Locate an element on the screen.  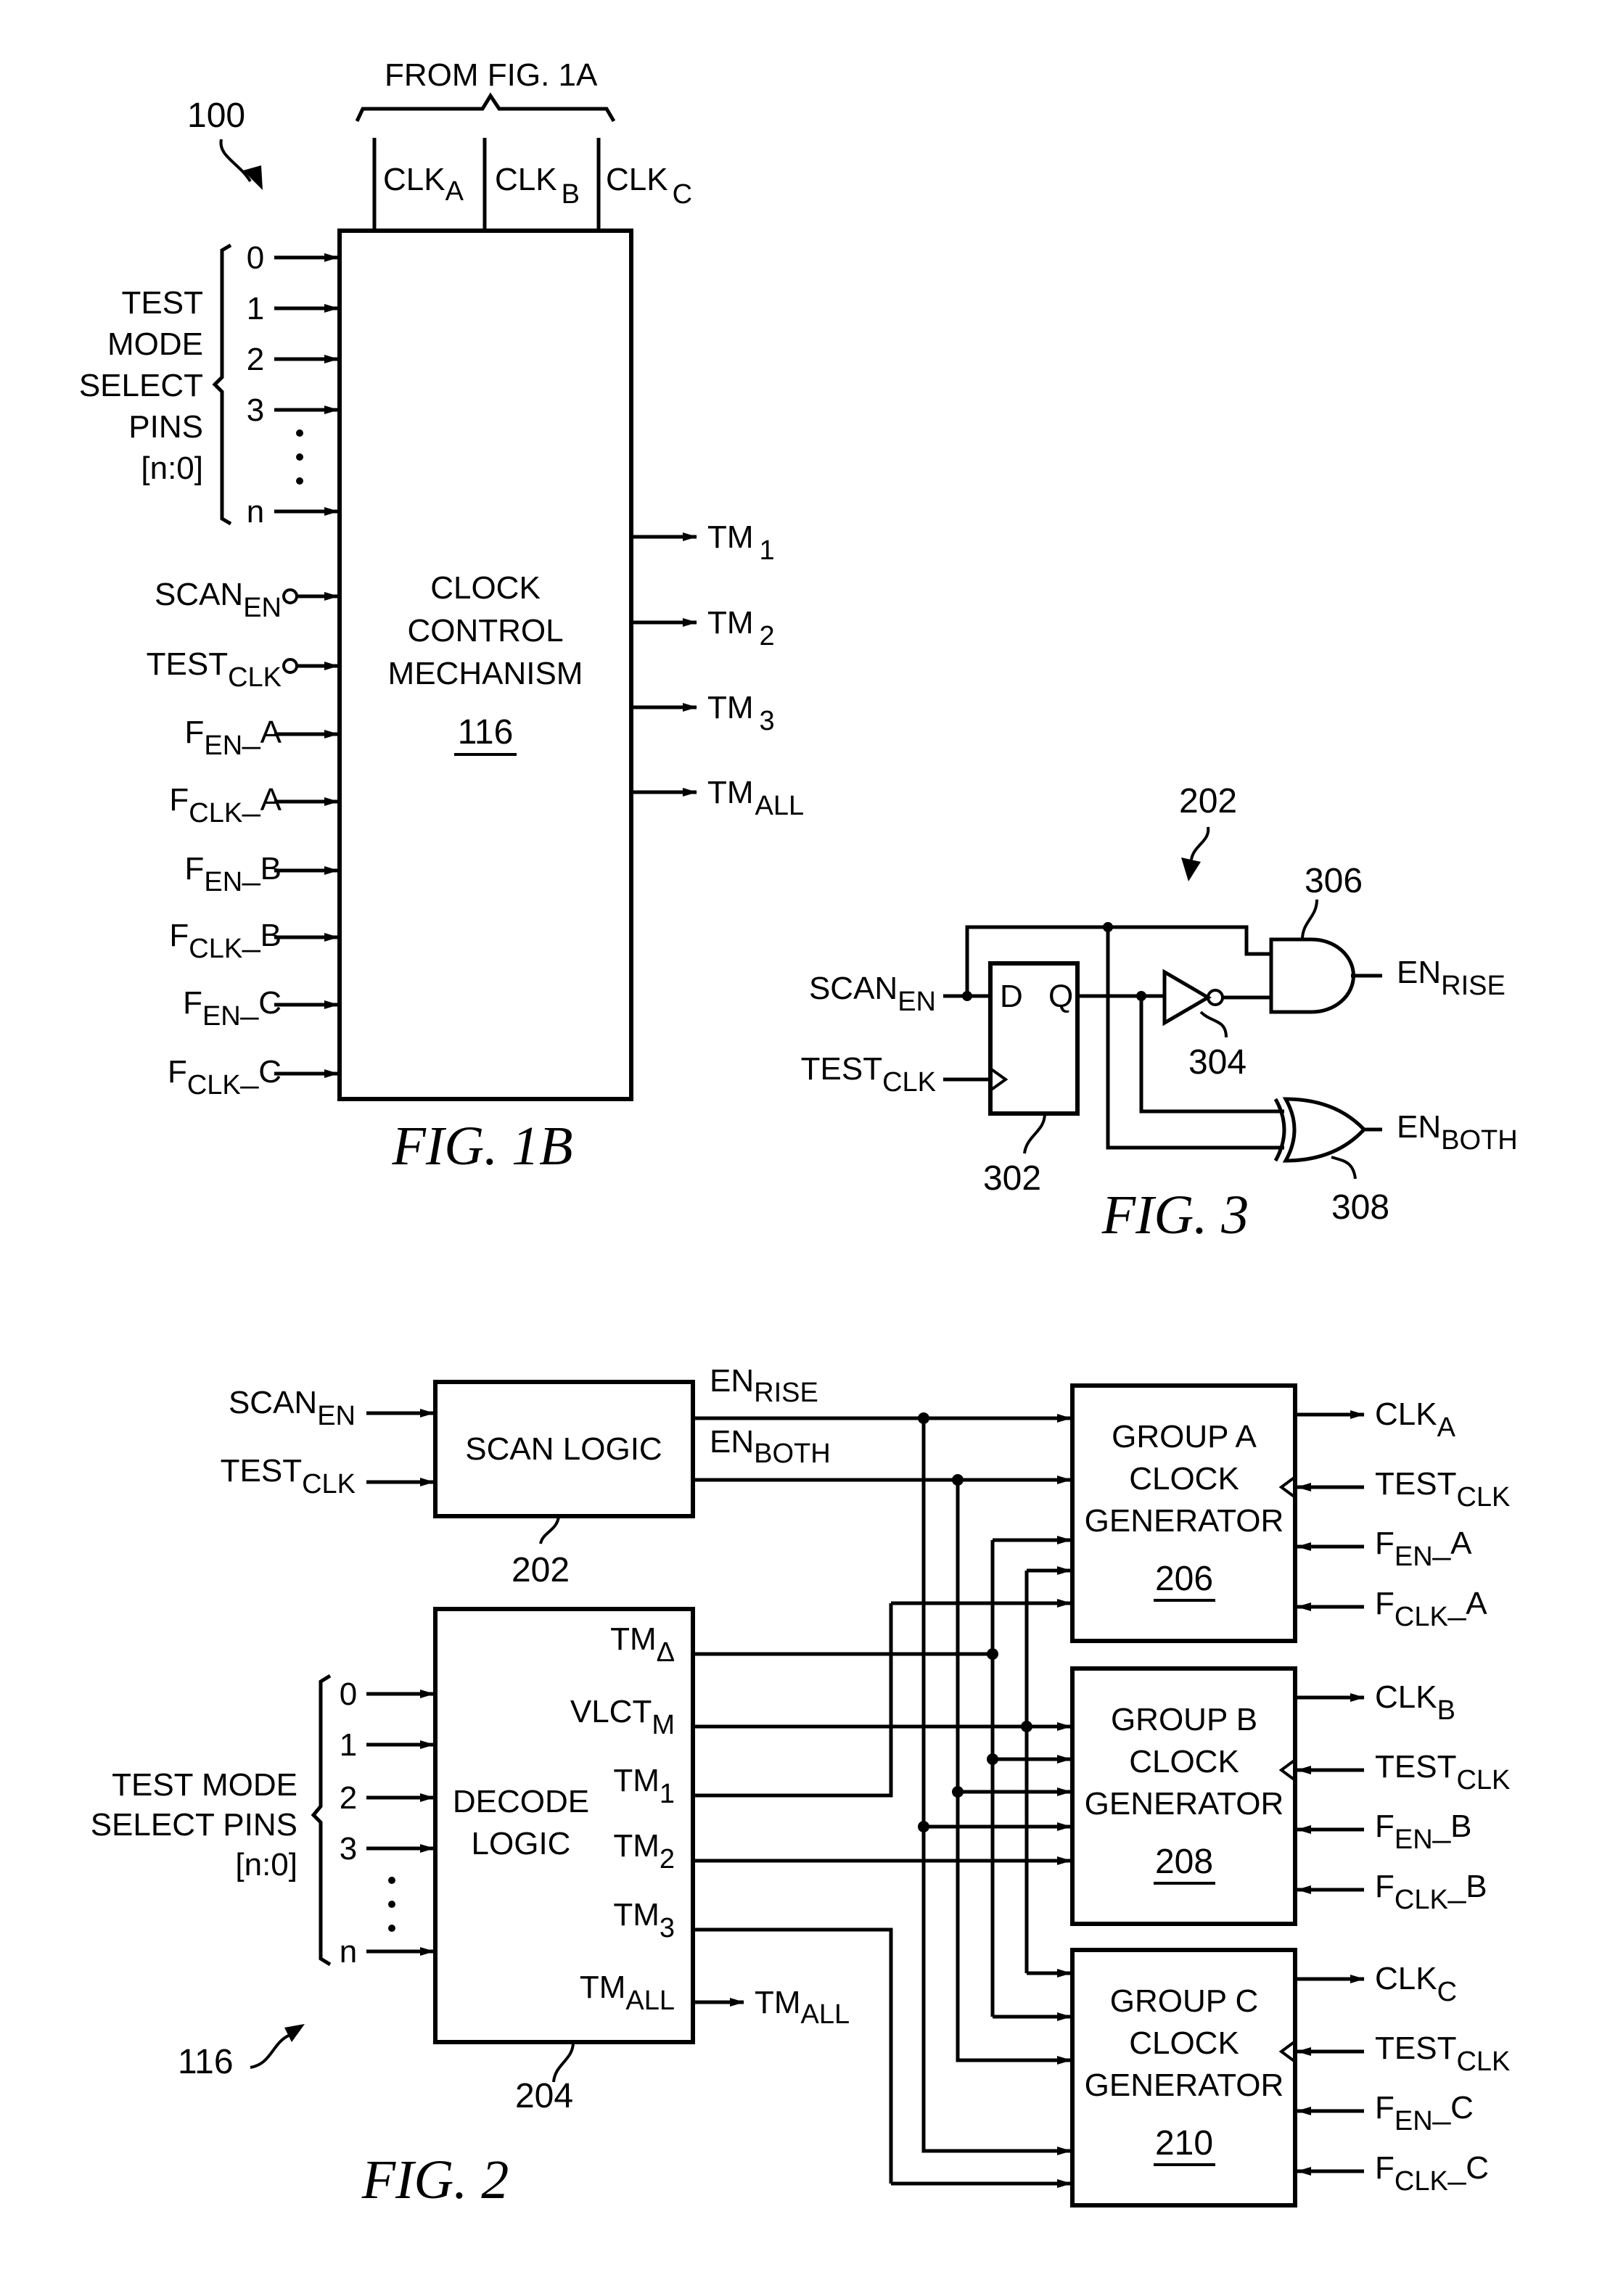
tmall-output-label: TMALL is located at coordinates (756, 798).